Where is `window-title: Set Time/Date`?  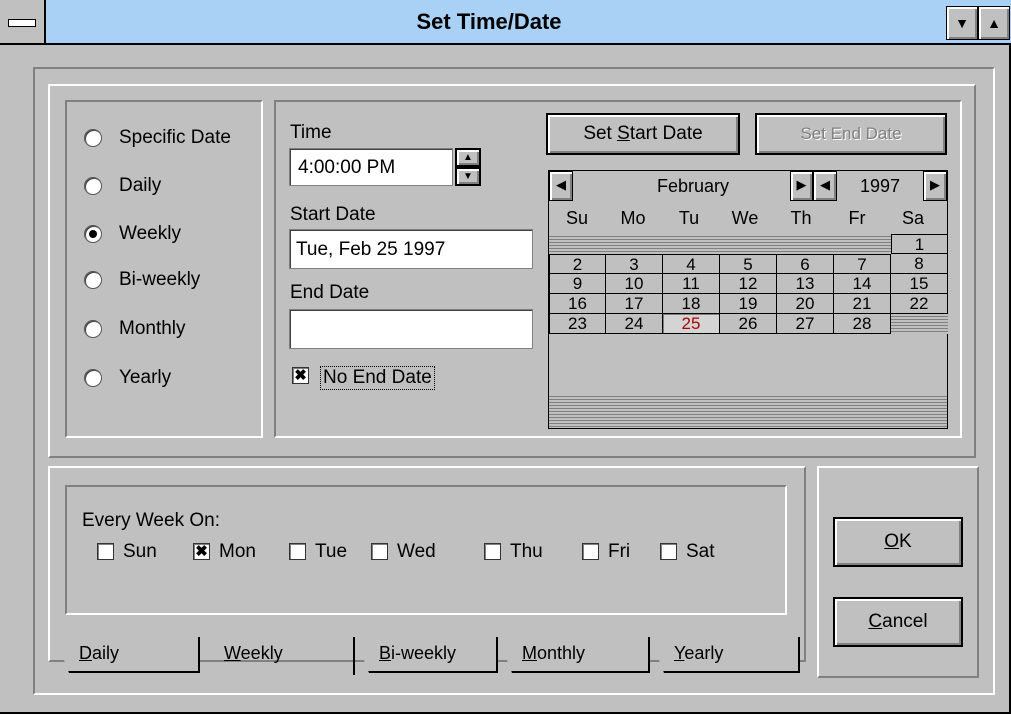
window-title: Set Time/Date is located at coordinates (489, 21).